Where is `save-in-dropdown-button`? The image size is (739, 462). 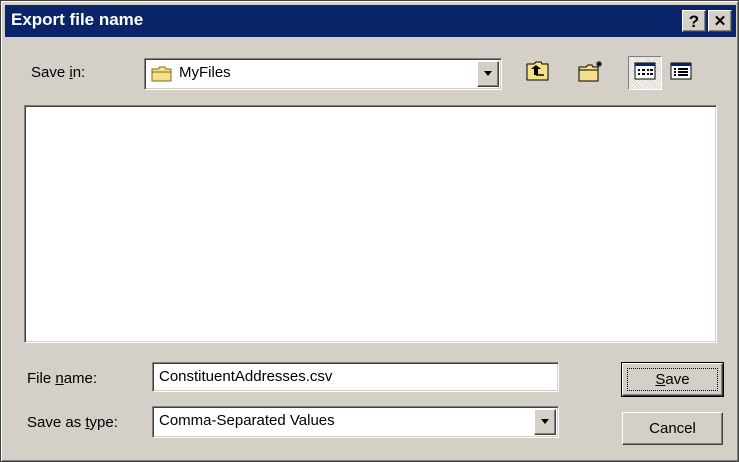 save-in-dropdown-button is located at coordinates (488, 74).